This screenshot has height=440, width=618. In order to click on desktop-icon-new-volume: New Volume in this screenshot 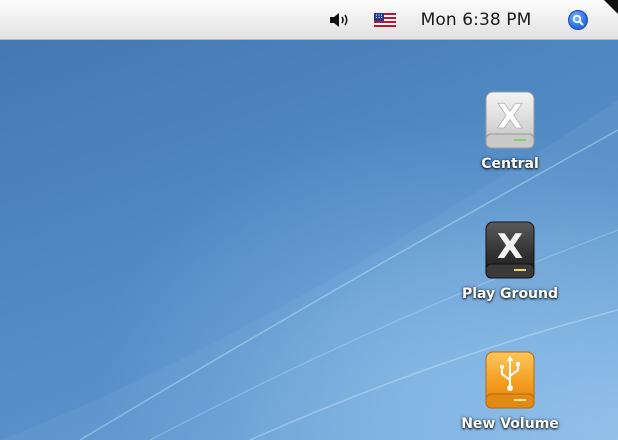, I will do `click(510, 391)`.